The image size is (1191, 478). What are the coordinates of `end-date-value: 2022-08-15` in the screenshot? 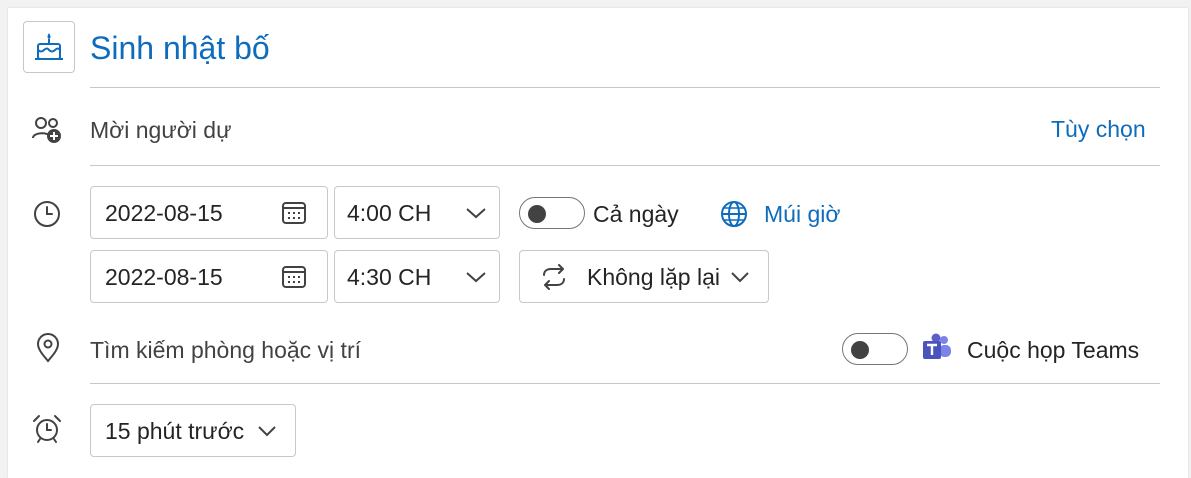 It's located at (164, 276).